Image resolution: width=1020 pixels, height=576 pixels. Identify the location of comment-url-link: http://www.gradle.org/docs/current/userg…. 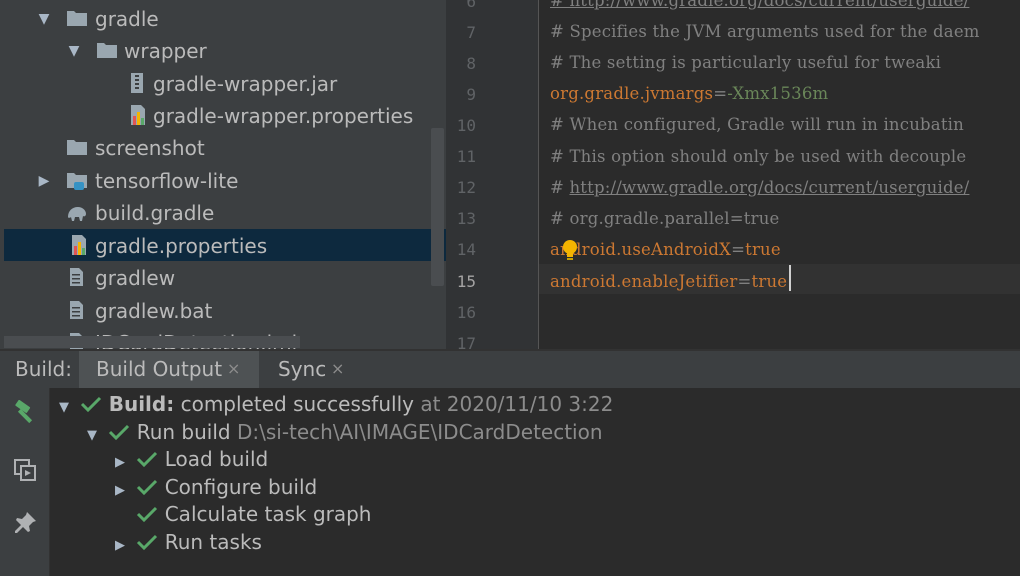
(769, 187).